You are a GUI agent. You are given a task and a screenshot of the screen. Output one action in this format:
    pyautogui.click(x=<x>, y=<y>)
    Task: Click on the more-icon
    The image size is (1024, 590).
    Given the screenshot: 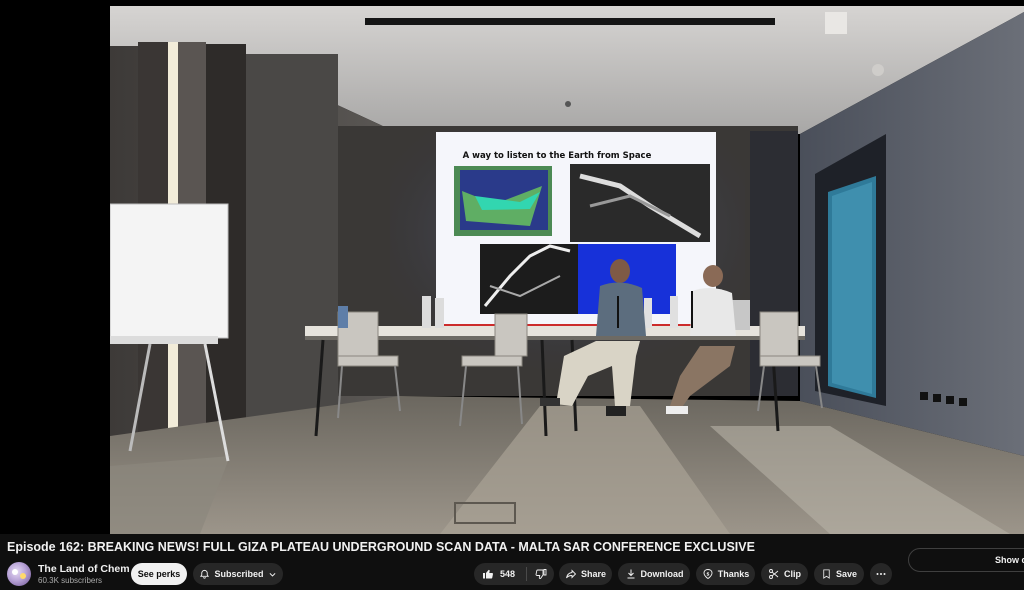 What is the action you would take?
    pyautogui.click(x=881, y=574)
    